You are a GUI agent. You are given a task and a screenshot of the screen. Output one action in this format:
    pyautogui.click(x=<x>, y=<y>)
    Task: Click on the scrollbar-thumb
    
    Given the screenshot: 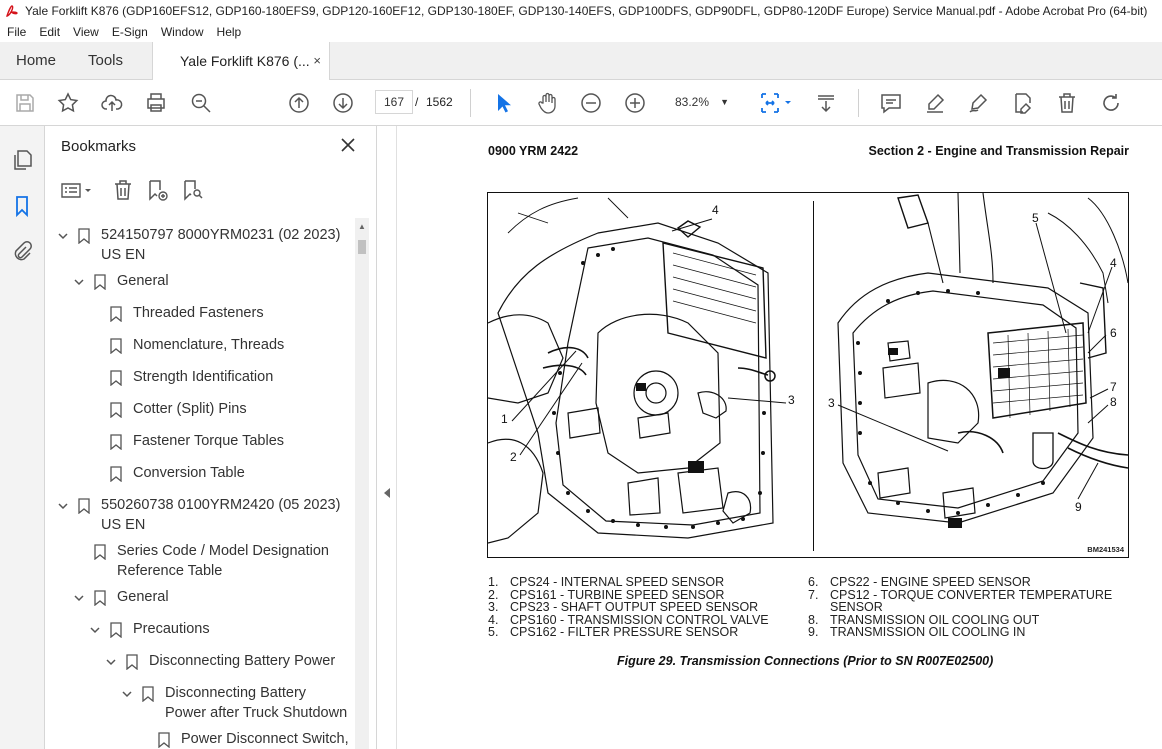 What is the action you would take?
    pyautogui.click(x=362, y=247)
    